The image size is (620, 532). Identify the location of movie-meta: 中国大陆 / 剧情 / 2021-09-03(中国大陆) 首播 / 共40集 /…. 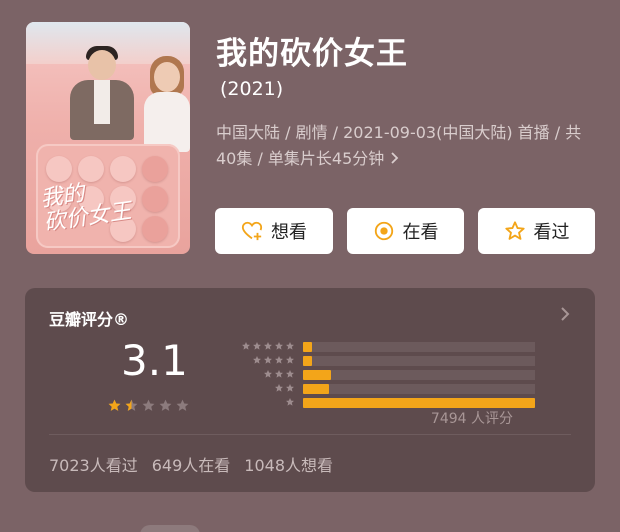
(406, 146).